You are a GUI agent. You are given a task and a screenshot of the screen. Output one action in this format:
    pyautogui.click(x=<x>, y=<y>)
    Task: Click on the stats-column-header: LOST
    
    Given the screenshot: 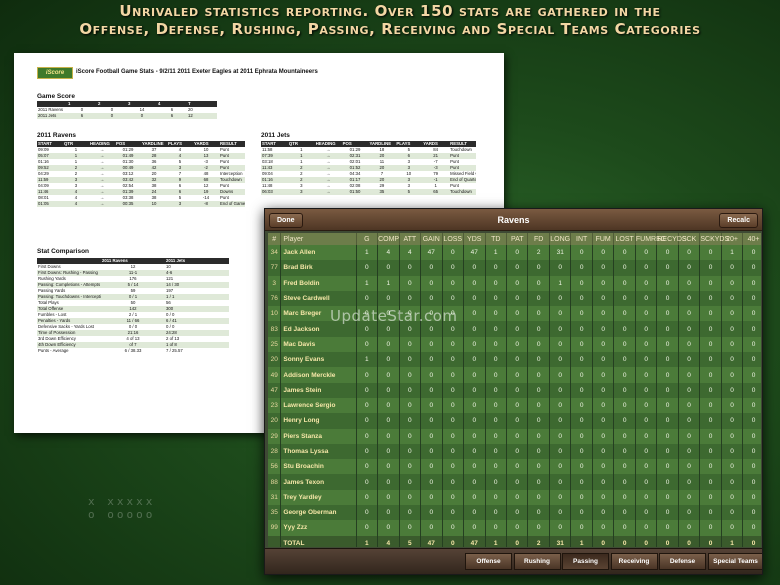 What is the action you would take?
    pyautogui.click(x=624, y=239)
    